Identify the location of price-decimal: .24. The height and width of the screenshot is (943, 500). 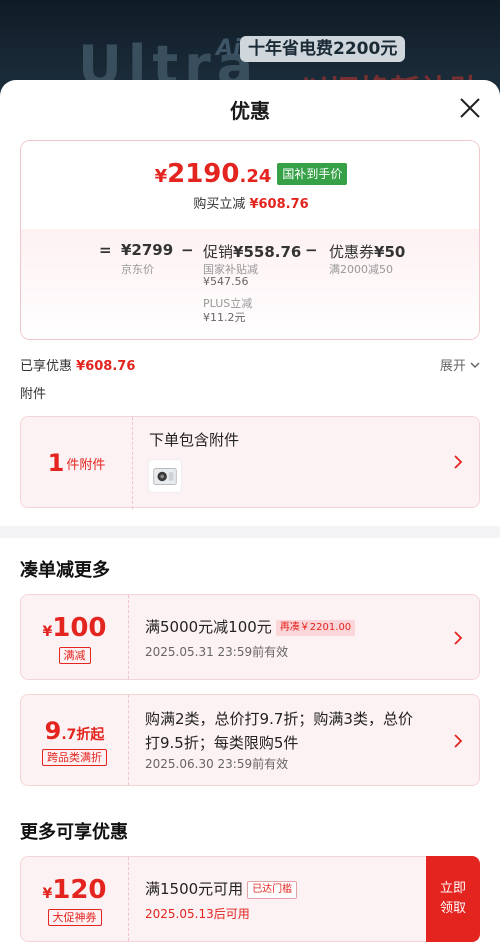
(255, 176).